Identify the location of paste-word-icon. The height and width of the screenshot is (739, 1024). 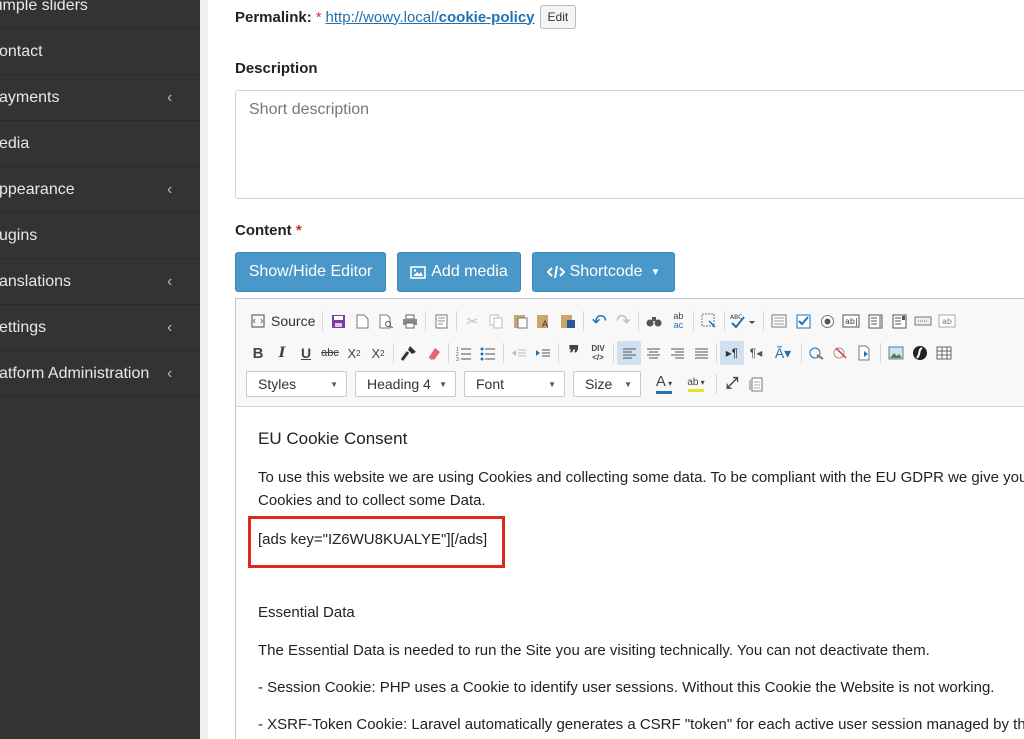
(568, 321).